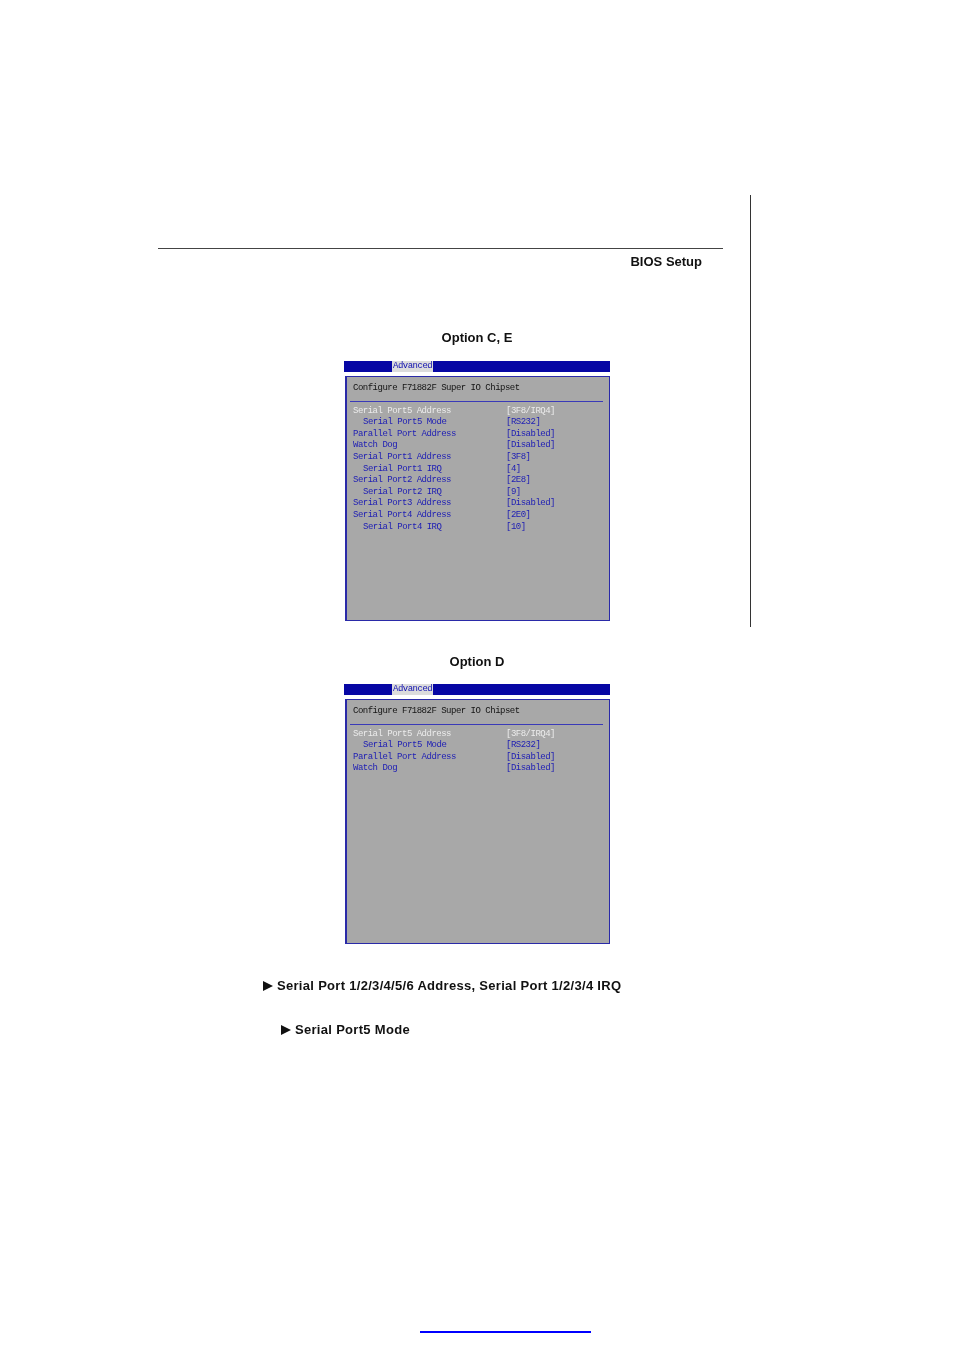 This screenshot has width=954, height=1349. Describe the element at coordinates (513, 468) in the screenshot. I see `setting-value: [4]` at that location.